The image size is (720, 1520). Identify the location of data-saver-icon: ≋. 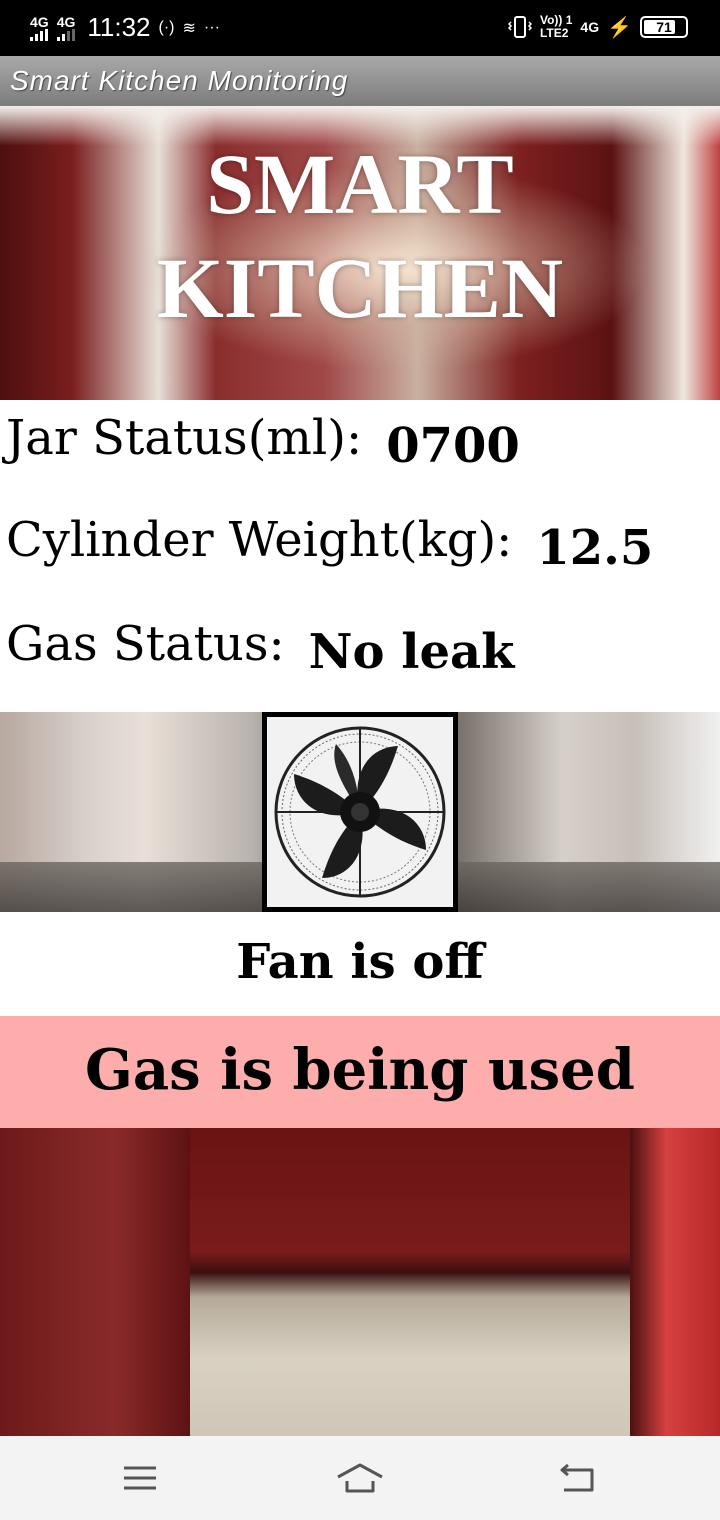
(189, 28).